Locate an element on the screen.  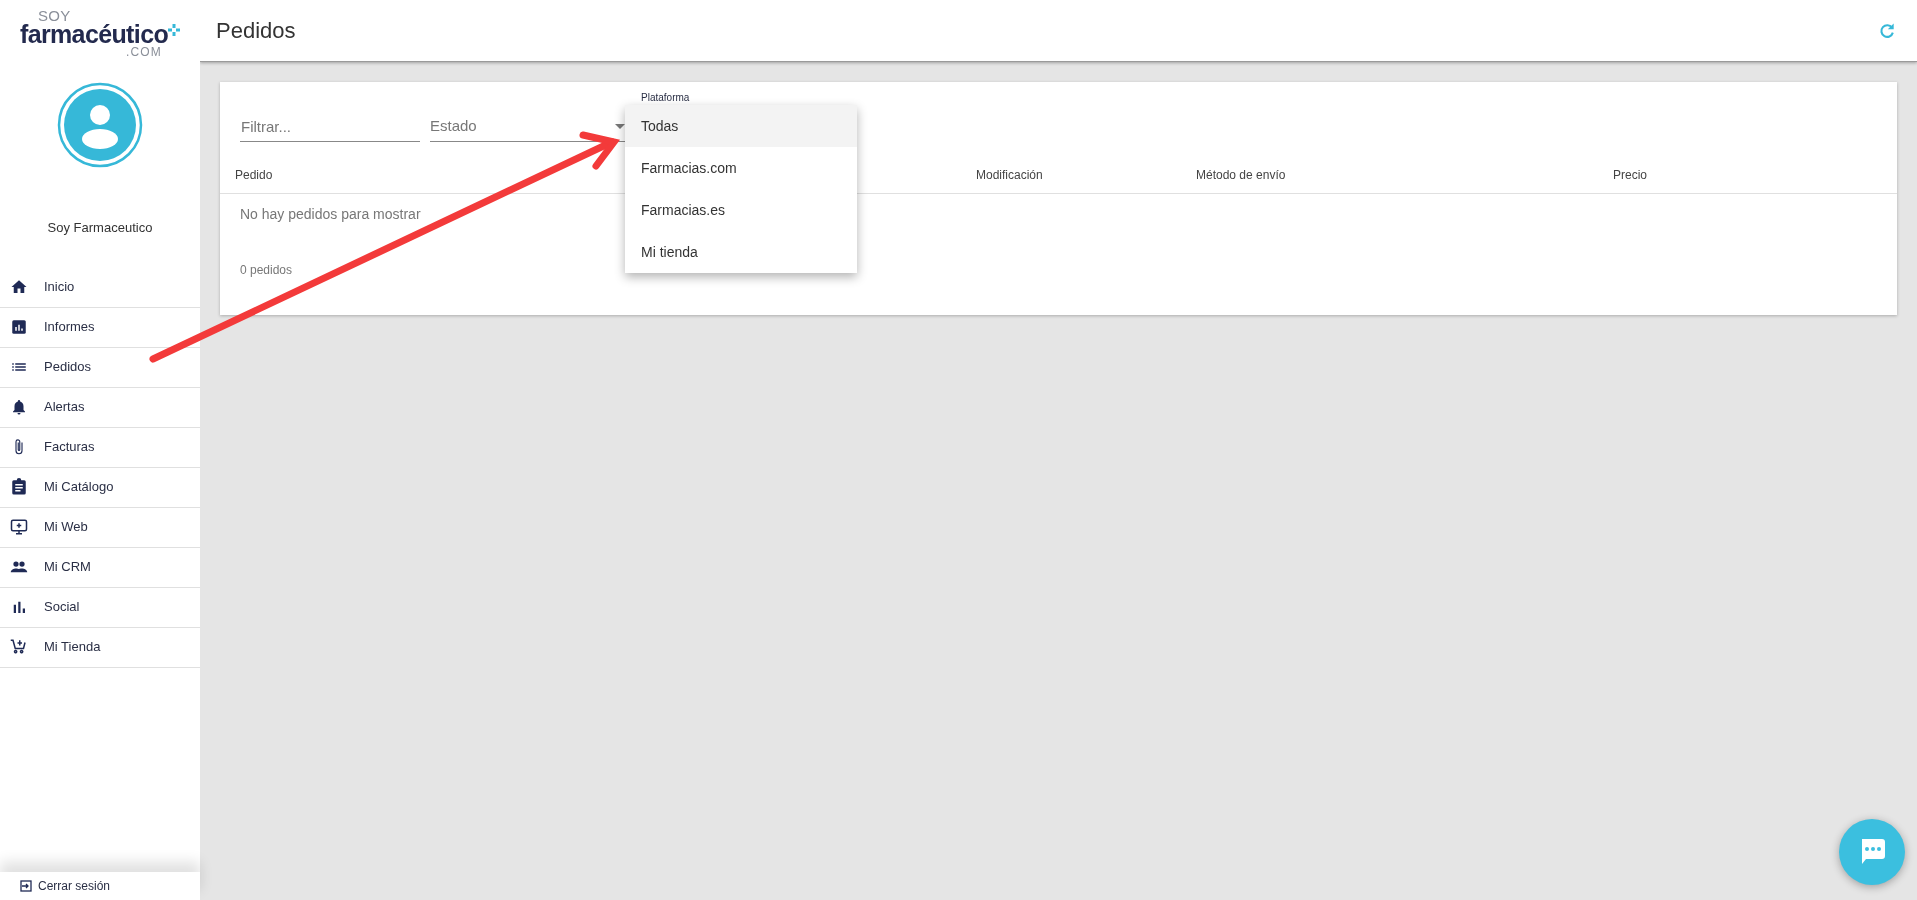
page-title: Pedidos is located at coordinates (256, 31).